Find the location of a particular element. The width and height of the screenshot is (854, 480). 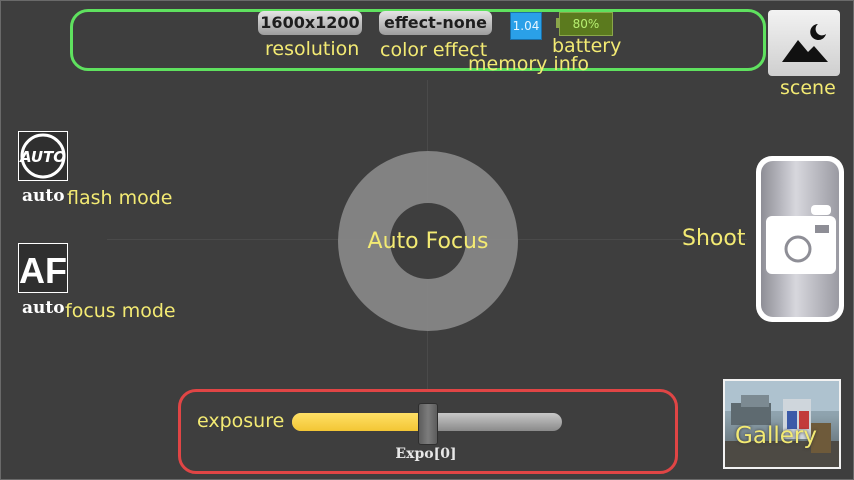

scene-label: scene is located at coordinates (808, 88).